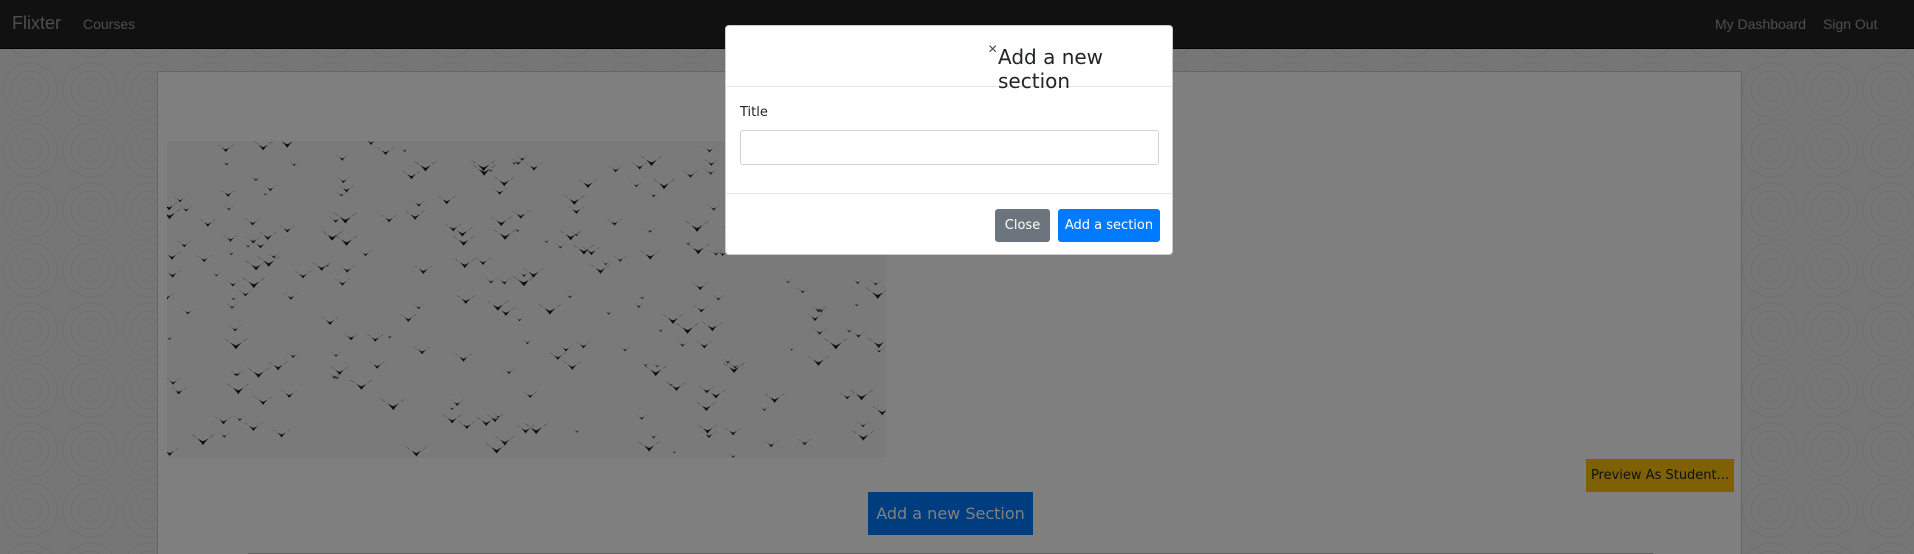 Image resolution: width=1914 pixels, height=554 pixels. What do you see at coordinates (1109, 225) in the screenshot?
I see `add-section-button: Add a section` at bounding box center [1109, 225].